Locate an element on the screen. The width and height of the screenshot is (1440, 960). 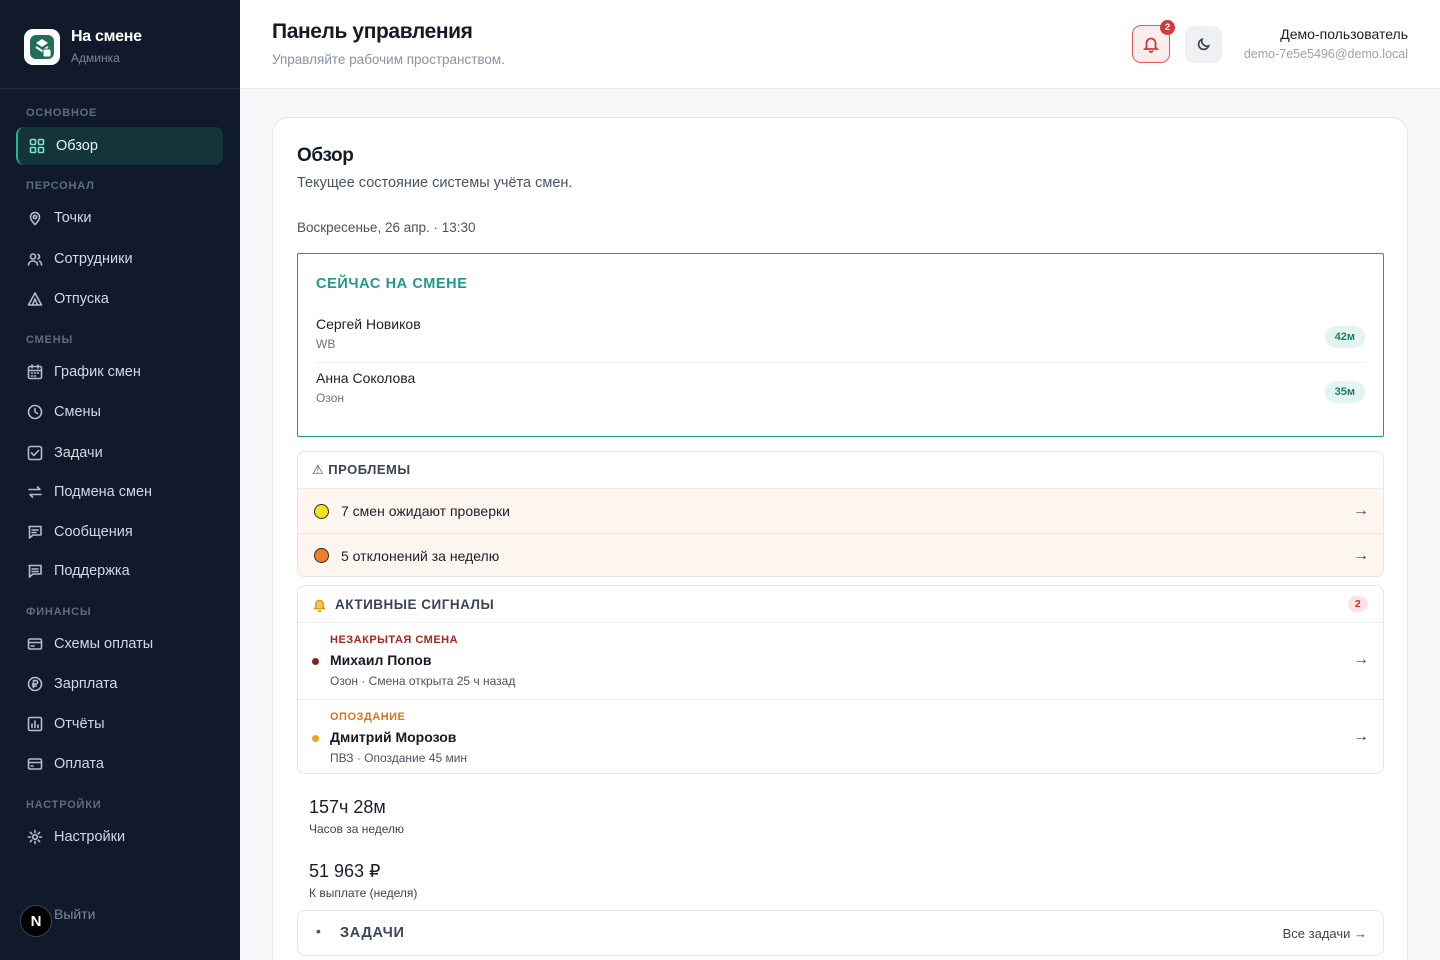
sidebar-item-label: Смены is located at coordinates (77, 412).